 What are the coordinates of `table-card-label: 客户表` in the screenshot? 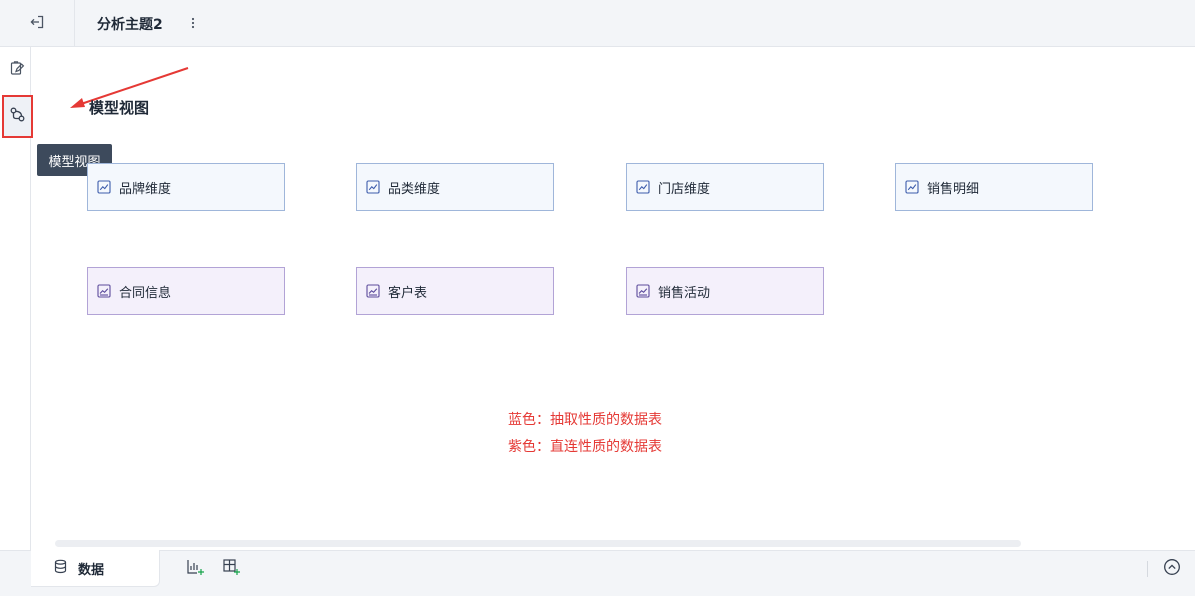 It's located at (408, 293).